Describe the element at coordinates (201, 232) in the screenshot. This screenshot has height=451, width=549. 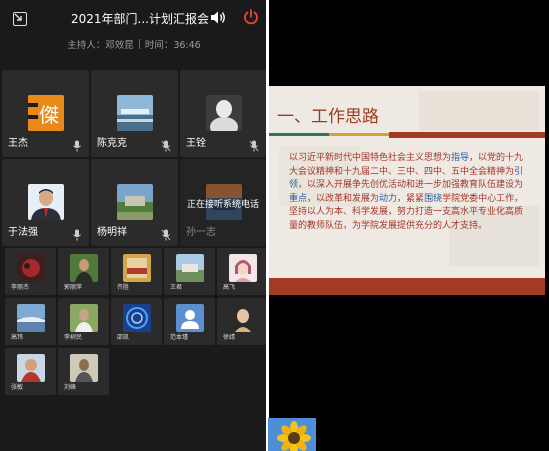
I see `participant-name: 孙一志` at that location.